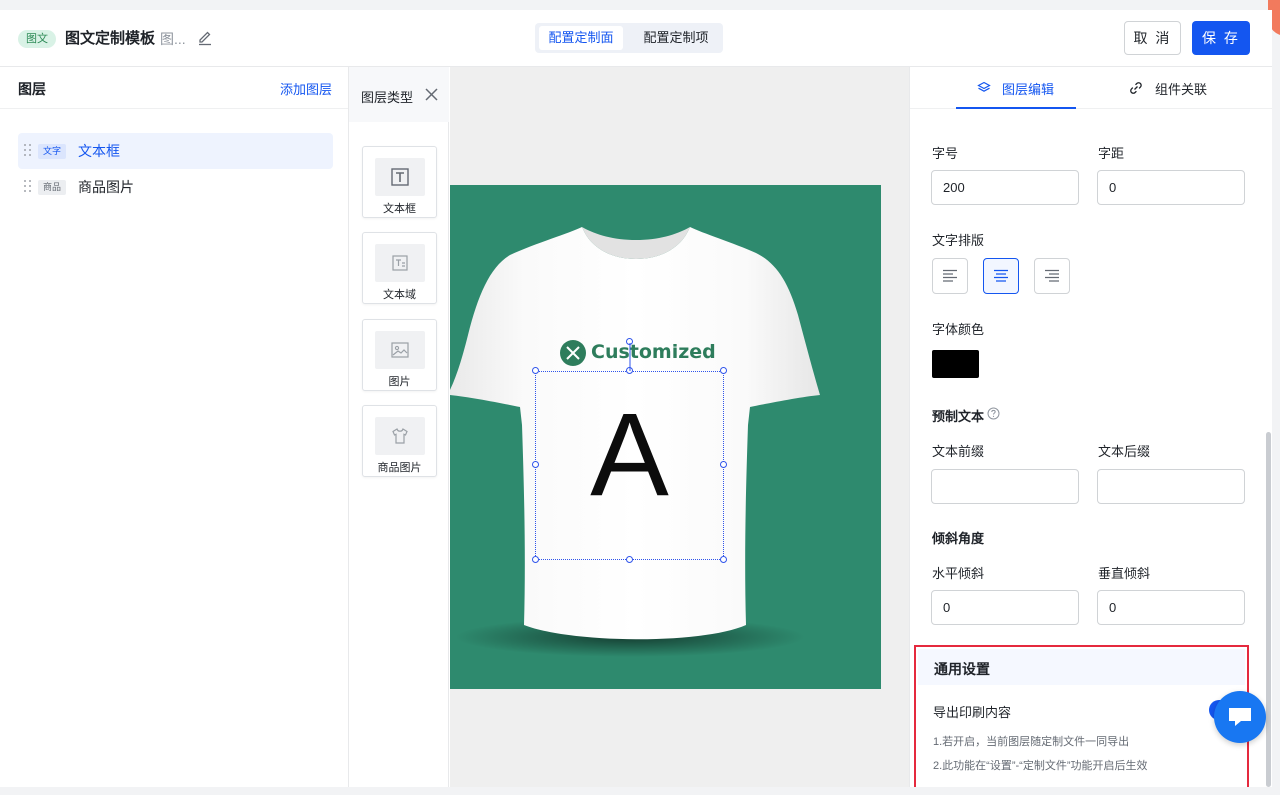 This screenshot has height=795, width=1280. Describe the element at coordinates (175, 187) in the screenshot. I see `layer-item-product-image: 商品 商品图片` at that location.